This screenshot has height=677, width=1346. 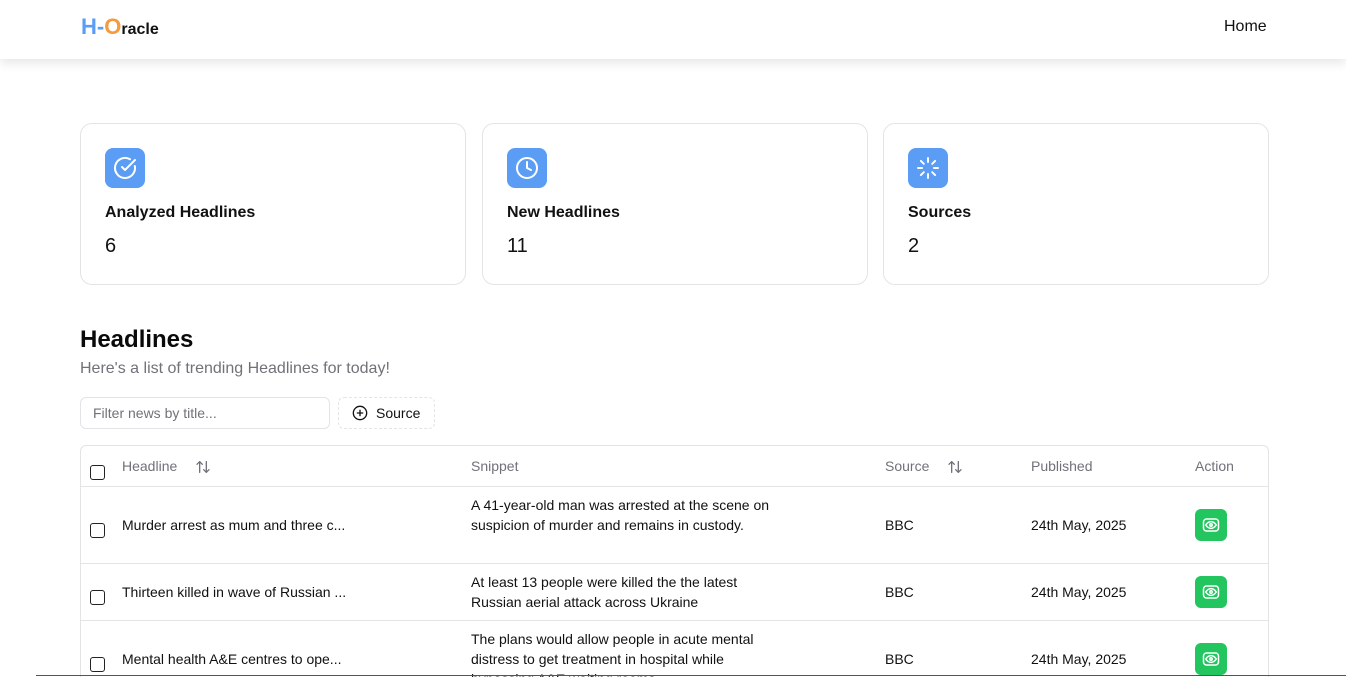 I want to click on source-filter-button: Source, so click(x=386, y=413).